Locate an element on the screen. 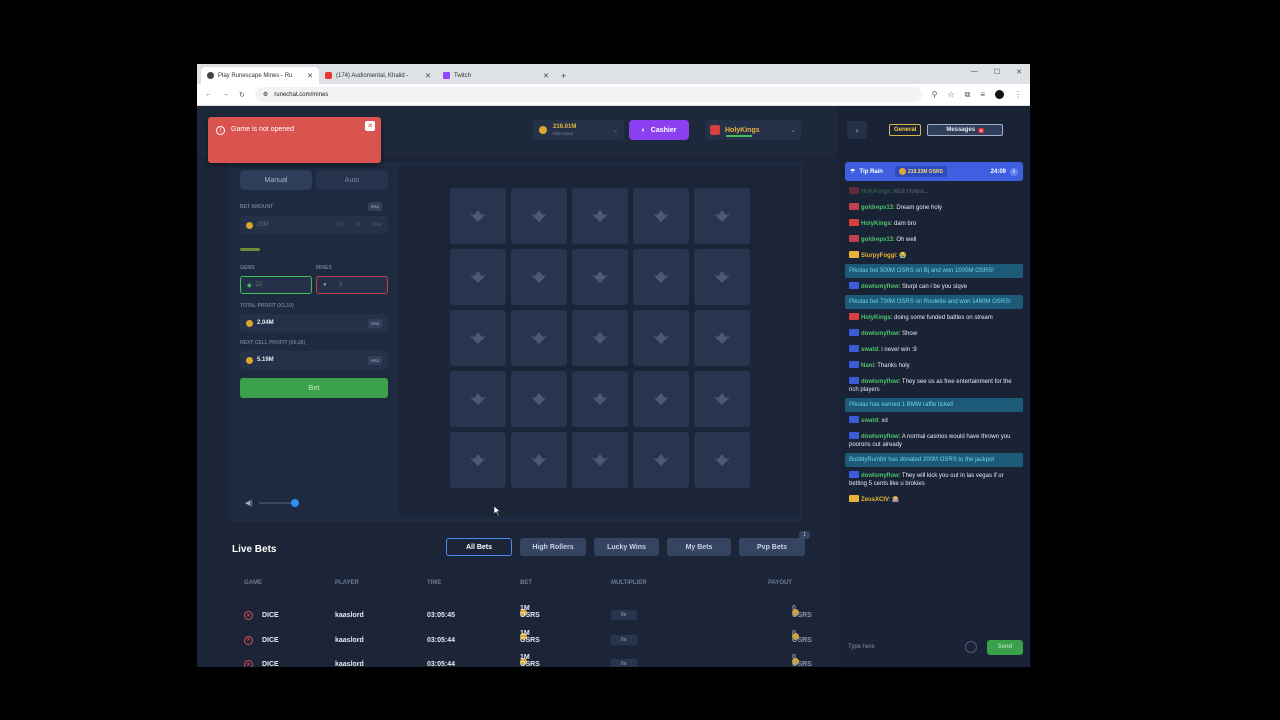 This screenshot has height=720, width=1280. tab-twitch: Twitch ✕ is located at coordinates (496, 75).